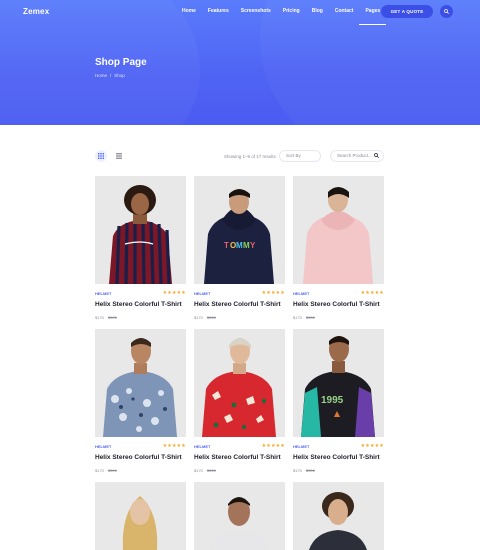 The height and width of the screenshot is (550, 480). I want to click on product-image: 1995, so click(338, 383).